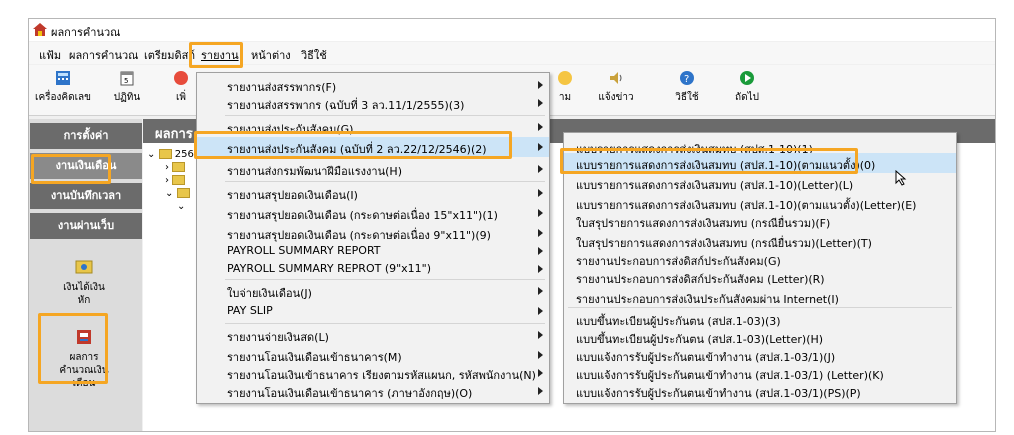 This screenshot has height=435, width=1014. What do you see at coordinates (373, 311) in the screenshot?
I see `report-menu-item: PAY SLIP` at bounding box center [373, 311].